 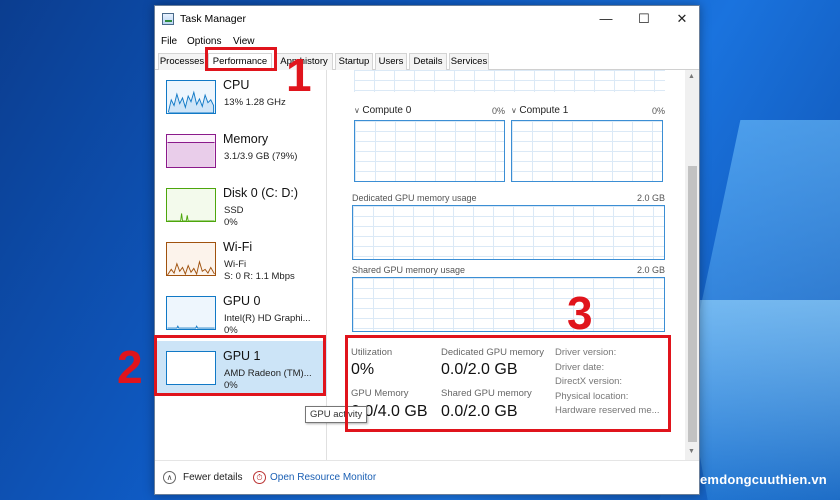 What do you see at coordinates (469, 61) in the screenshot?
I see `tab-services: Services` at bounding box center [469, 61].